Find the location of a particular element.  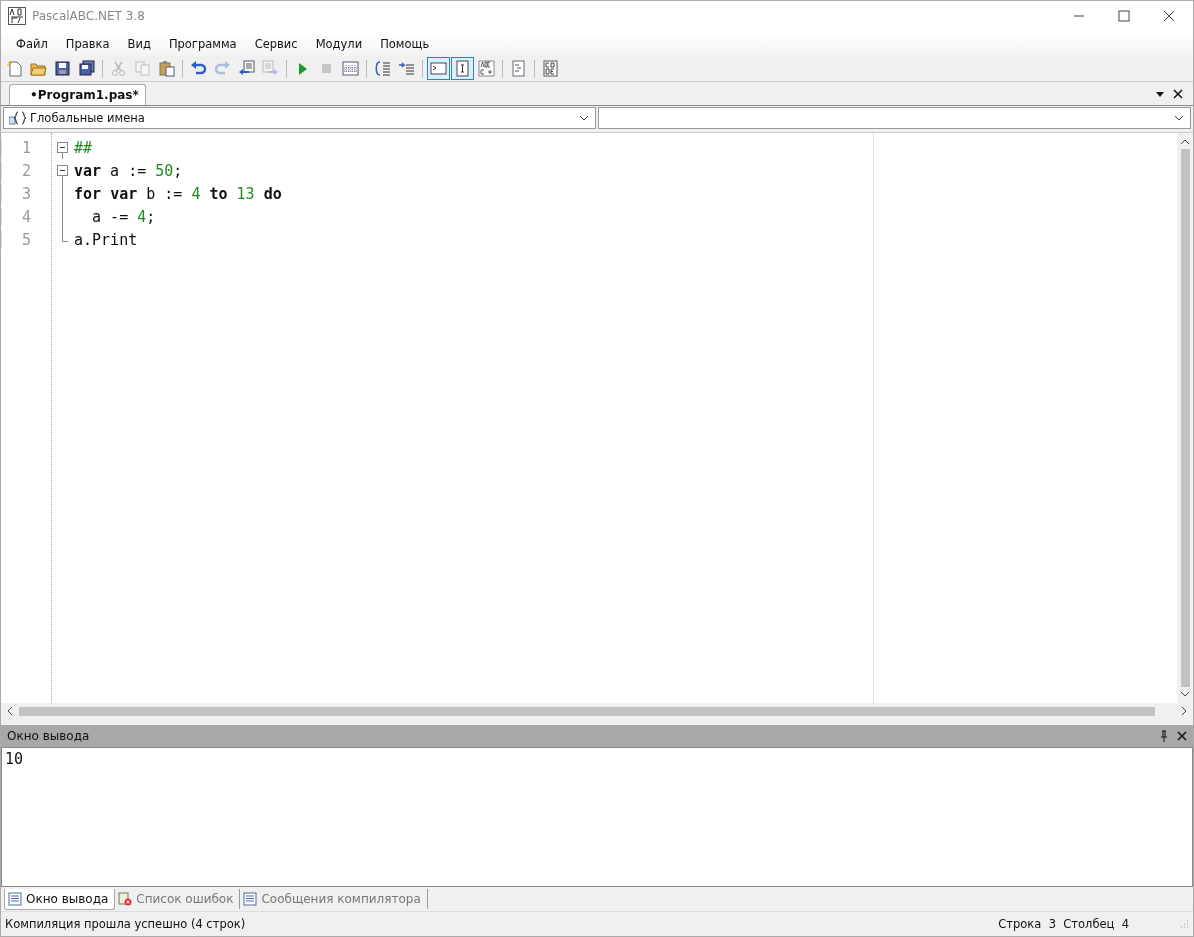

panel-title: Окно вывода is located at coordinates (49, 736).